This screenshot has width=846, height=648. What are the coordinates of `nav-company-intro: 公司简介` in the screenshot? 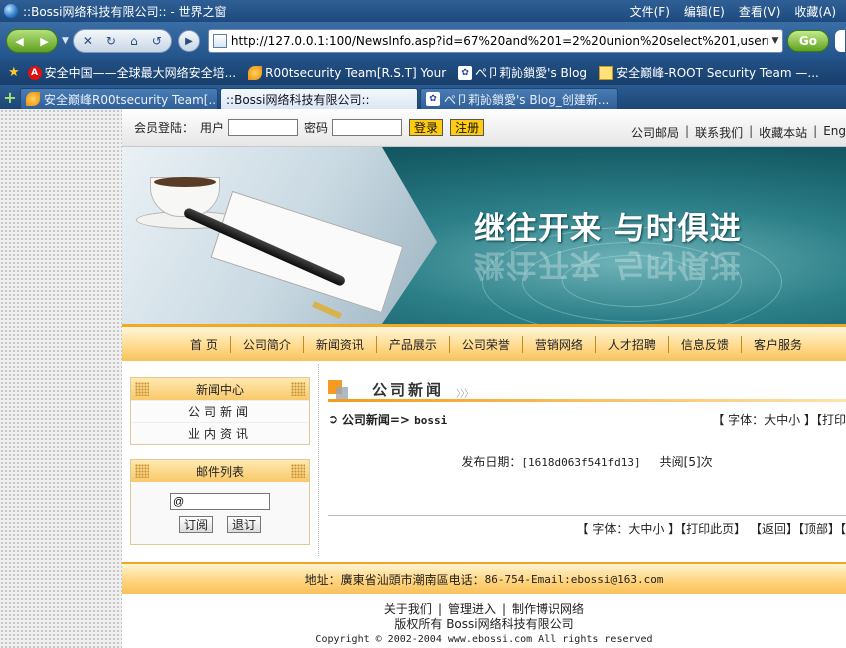 It's located at (267, 344).